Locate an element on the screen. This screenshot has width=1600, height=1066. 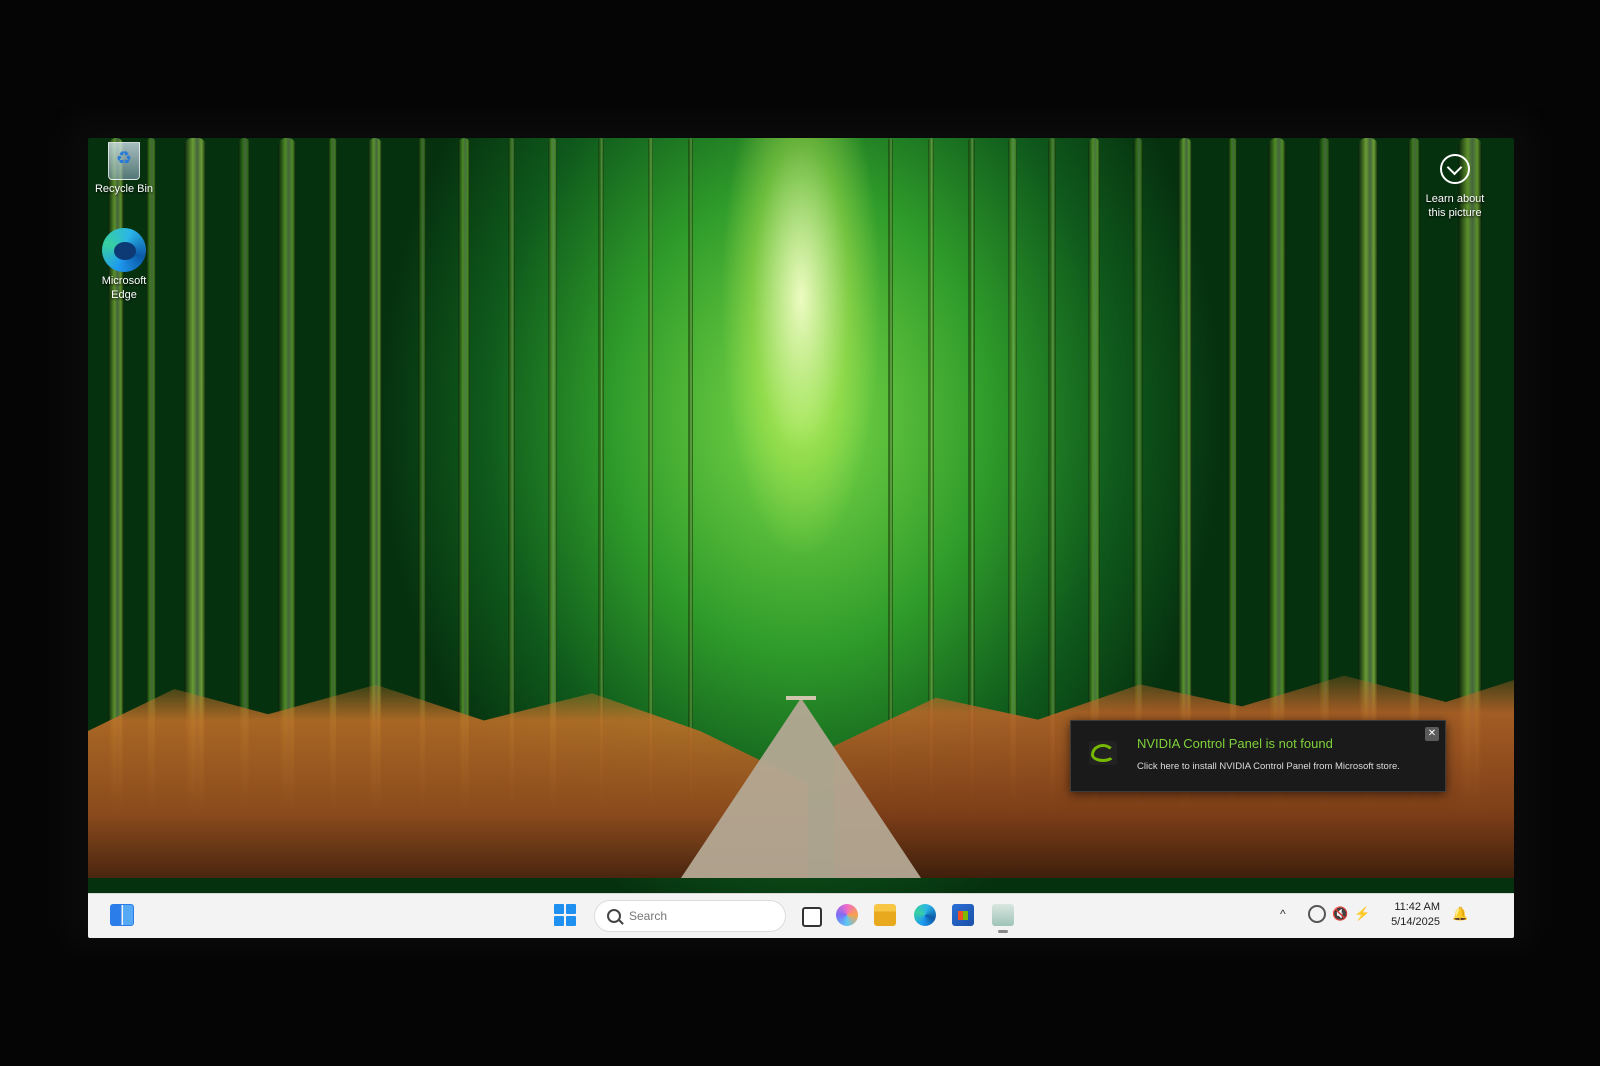
running-indicator is located at coordinates (1003, 931).